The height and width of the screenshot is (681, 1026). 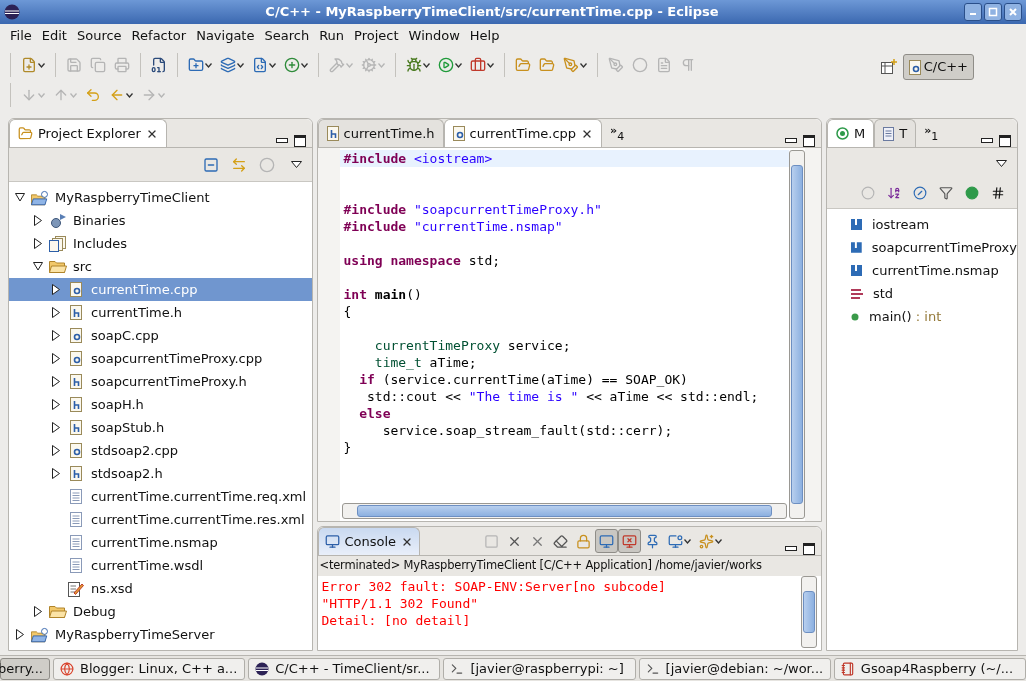 I want to click on tree-item: soapcurrentTimeProxy.h, so click(x=160, y=381).